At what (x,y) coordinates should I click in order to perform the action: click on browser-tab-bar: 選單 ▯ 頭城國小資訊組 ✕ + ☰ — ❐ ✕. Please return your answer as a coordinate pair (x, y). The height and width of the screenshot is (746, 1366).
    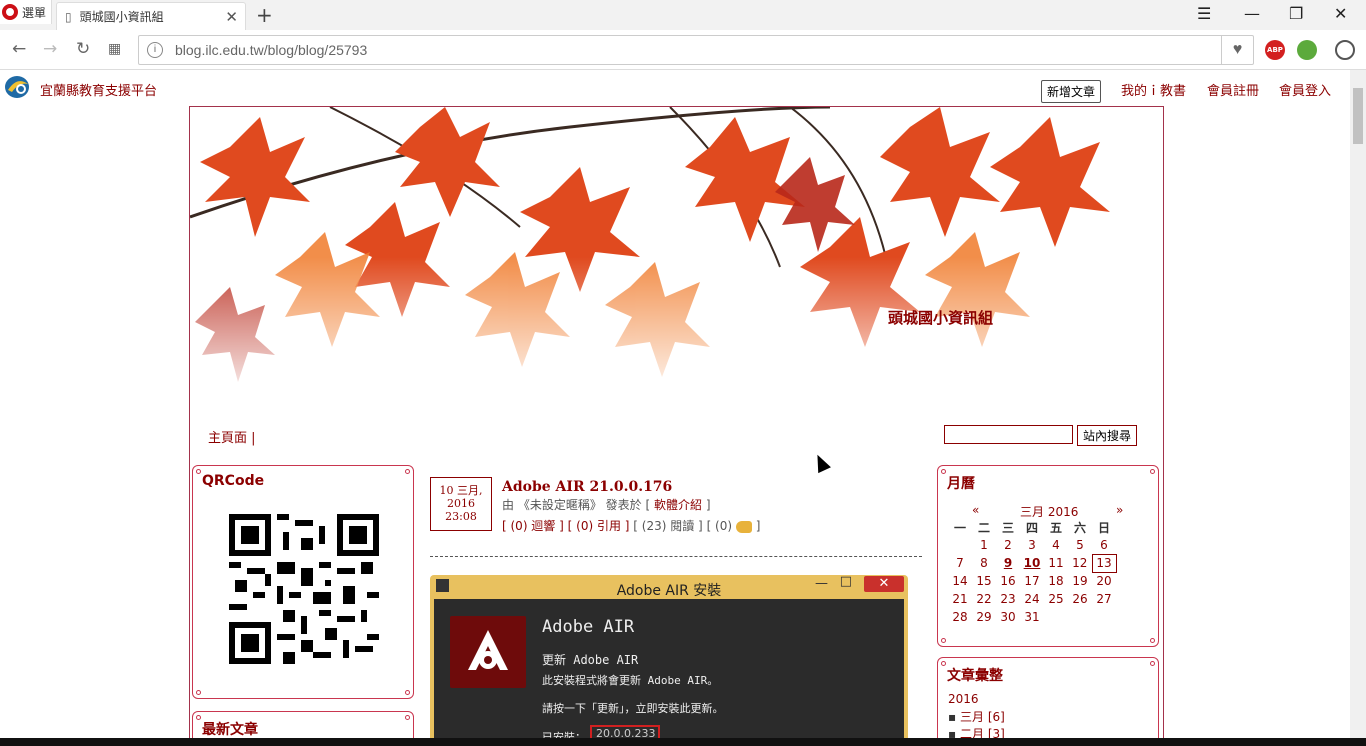
    Looking at the image, I should click on (683, 15).